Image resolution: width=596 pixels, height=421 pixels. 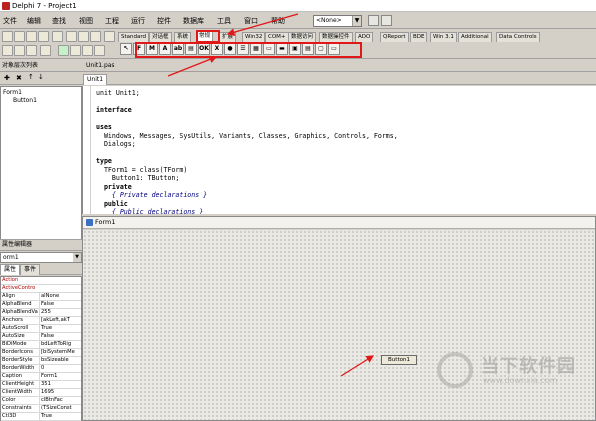 I want to click on property-row: Align alNone, so click(x=41, y=297).